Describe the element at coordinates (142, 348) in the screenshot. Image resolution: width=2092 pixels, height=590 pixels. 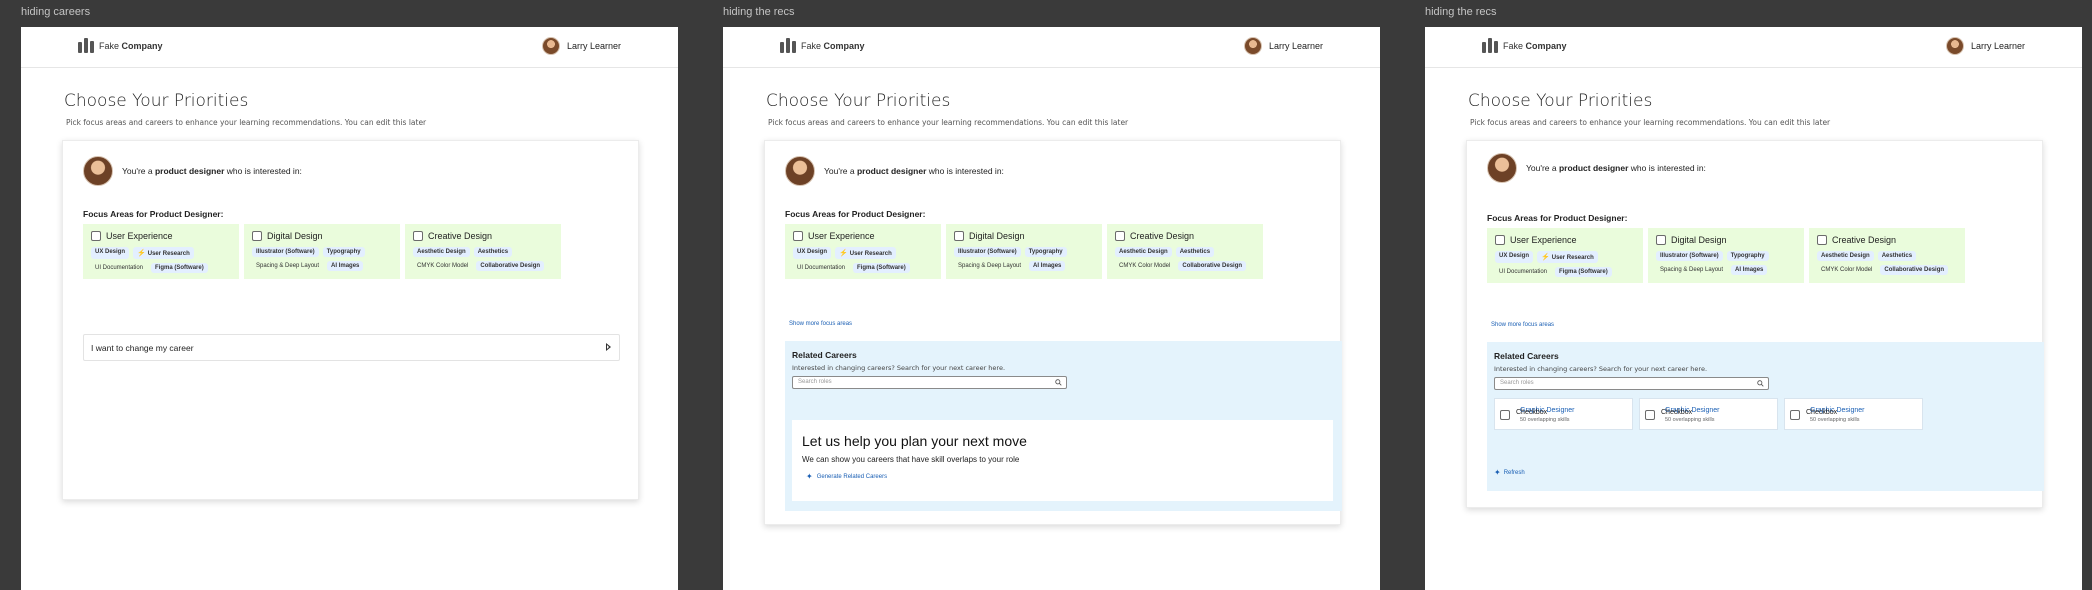
I see `change-career-label: I want to change my career` at that location.